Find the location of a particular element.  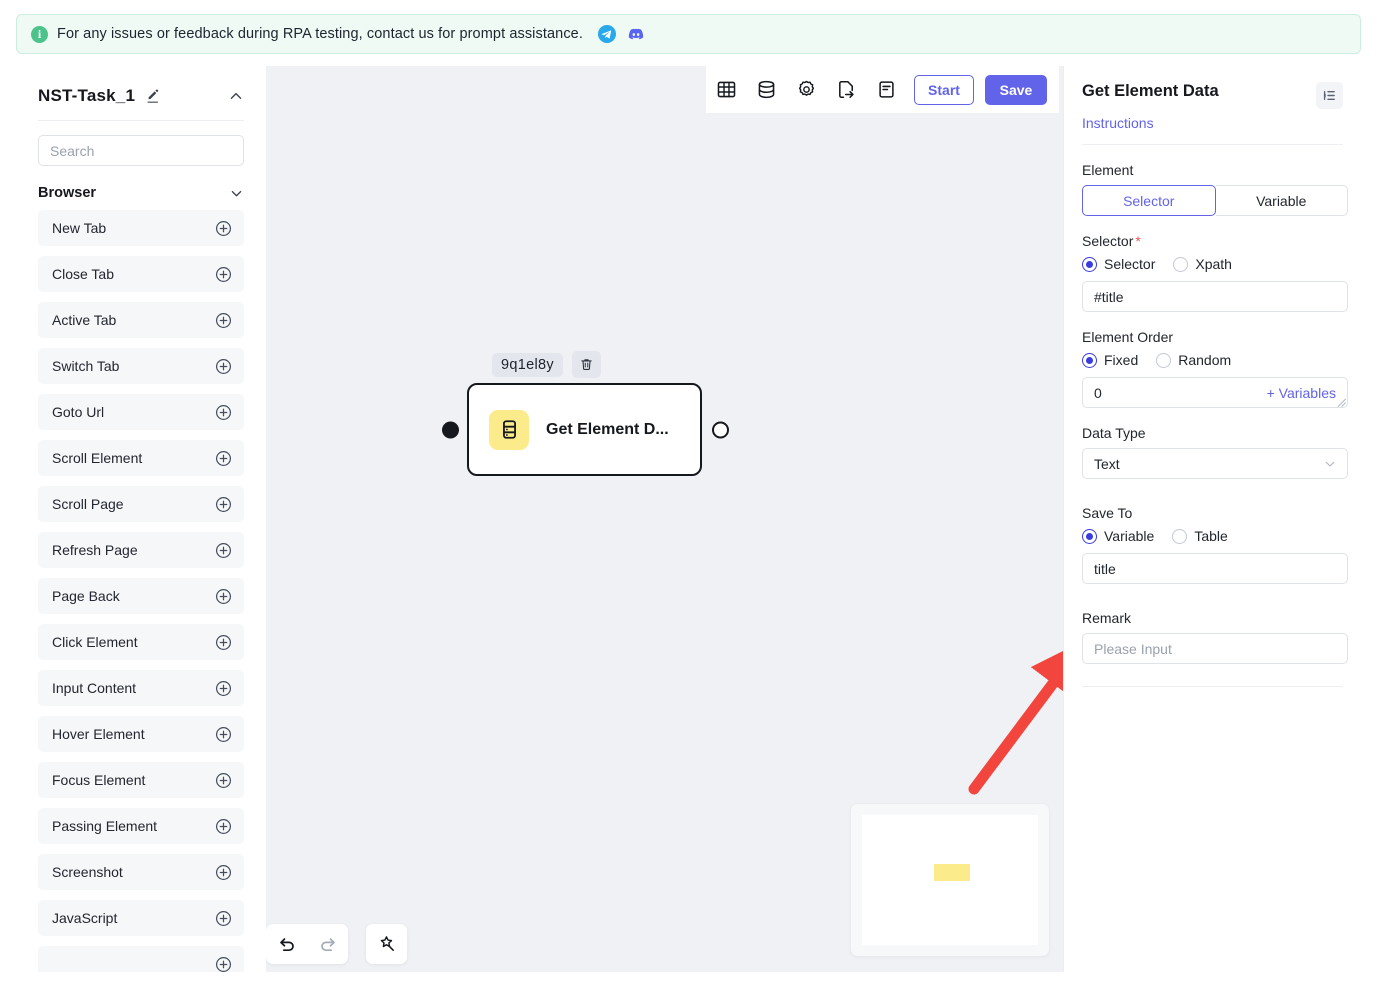

panel-collapse-icon is located at coordinates (1329, 95).